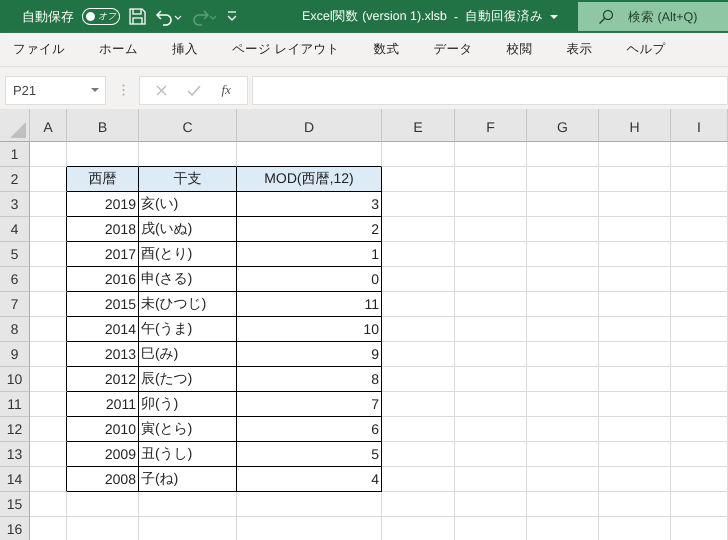 The width and height of the screenshot is (728, 540). Describe the element at coordinates (103, 479) in the screenshot. I see `table-cell: 2008` at that location.